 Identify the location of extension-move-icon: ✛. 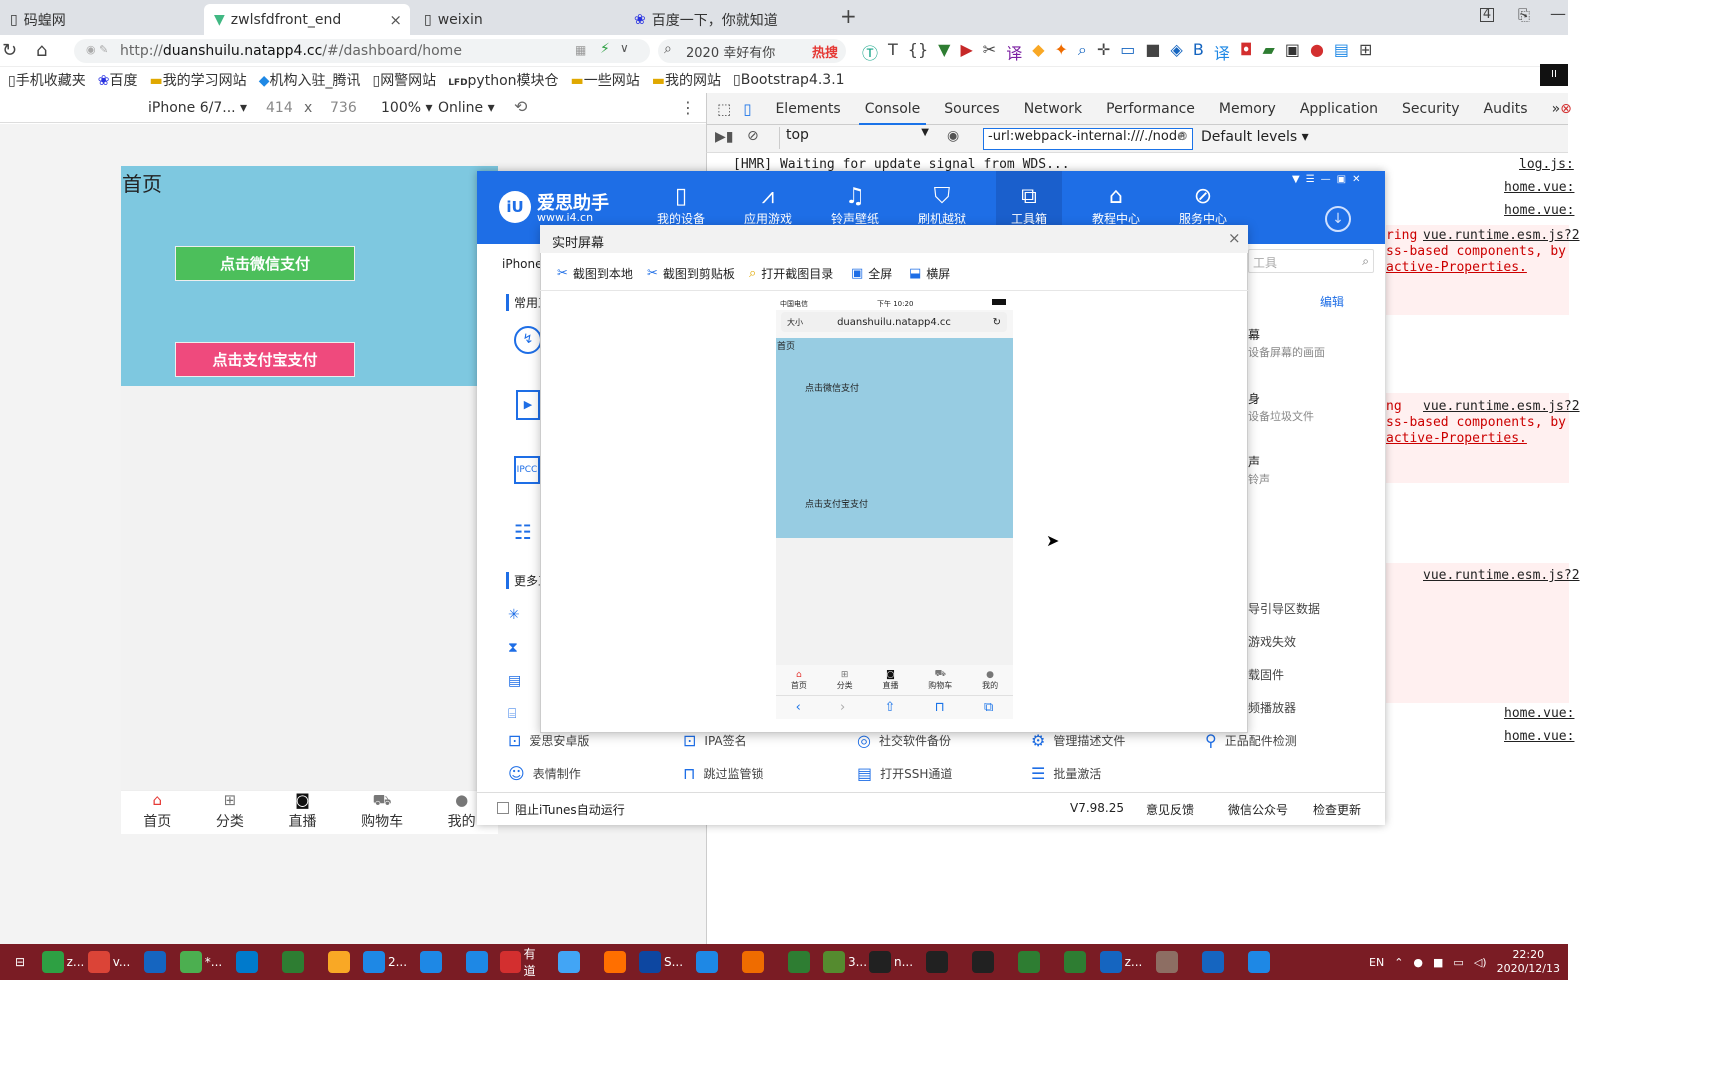
(1103, 52).